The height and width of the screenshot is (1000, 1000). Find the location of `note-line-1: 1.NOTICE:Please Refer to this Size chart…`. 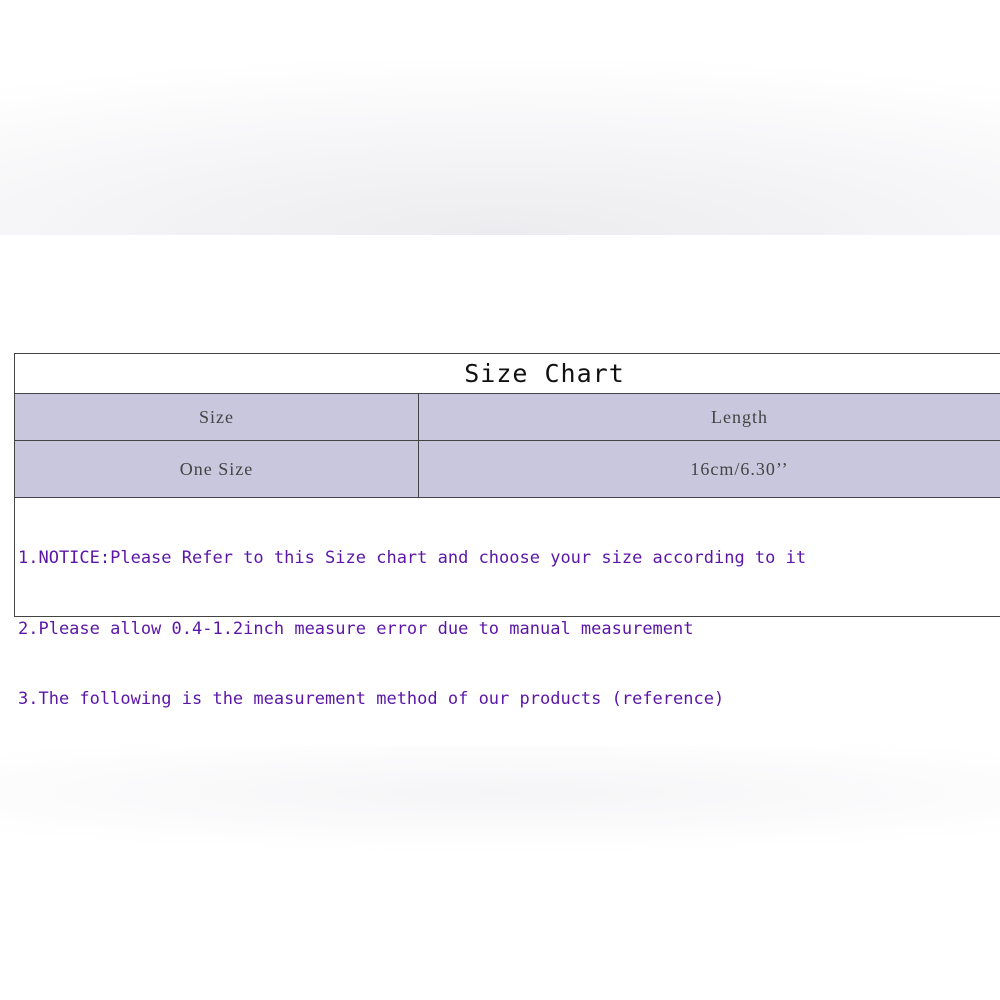

note-line-1: 1.NOTICE:Please Refer to this Size chart… is located at coordinates (412, 558).